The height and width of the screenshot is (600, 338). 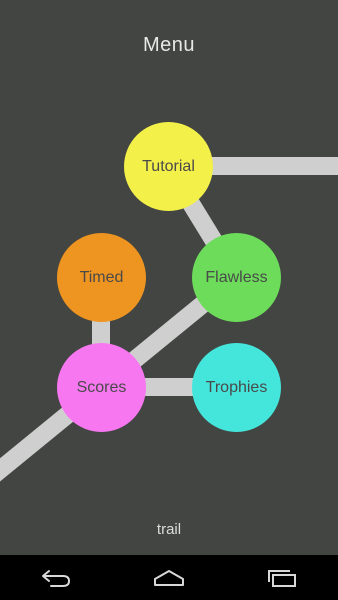 I want to click on timed-button: Timed, so click(x=101, y=277).